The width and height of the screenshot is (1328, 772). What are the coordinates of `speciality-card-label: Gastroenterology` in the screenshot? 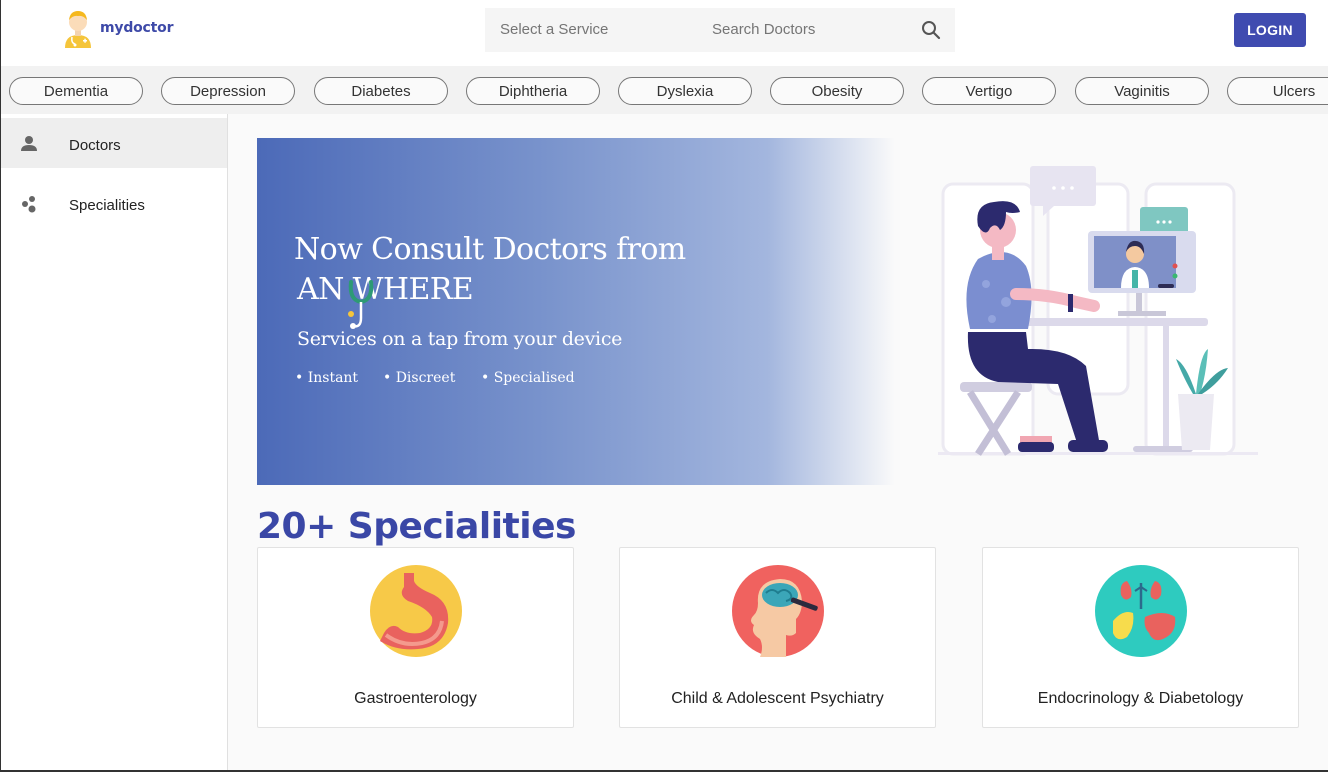 It's located at (415, 698).